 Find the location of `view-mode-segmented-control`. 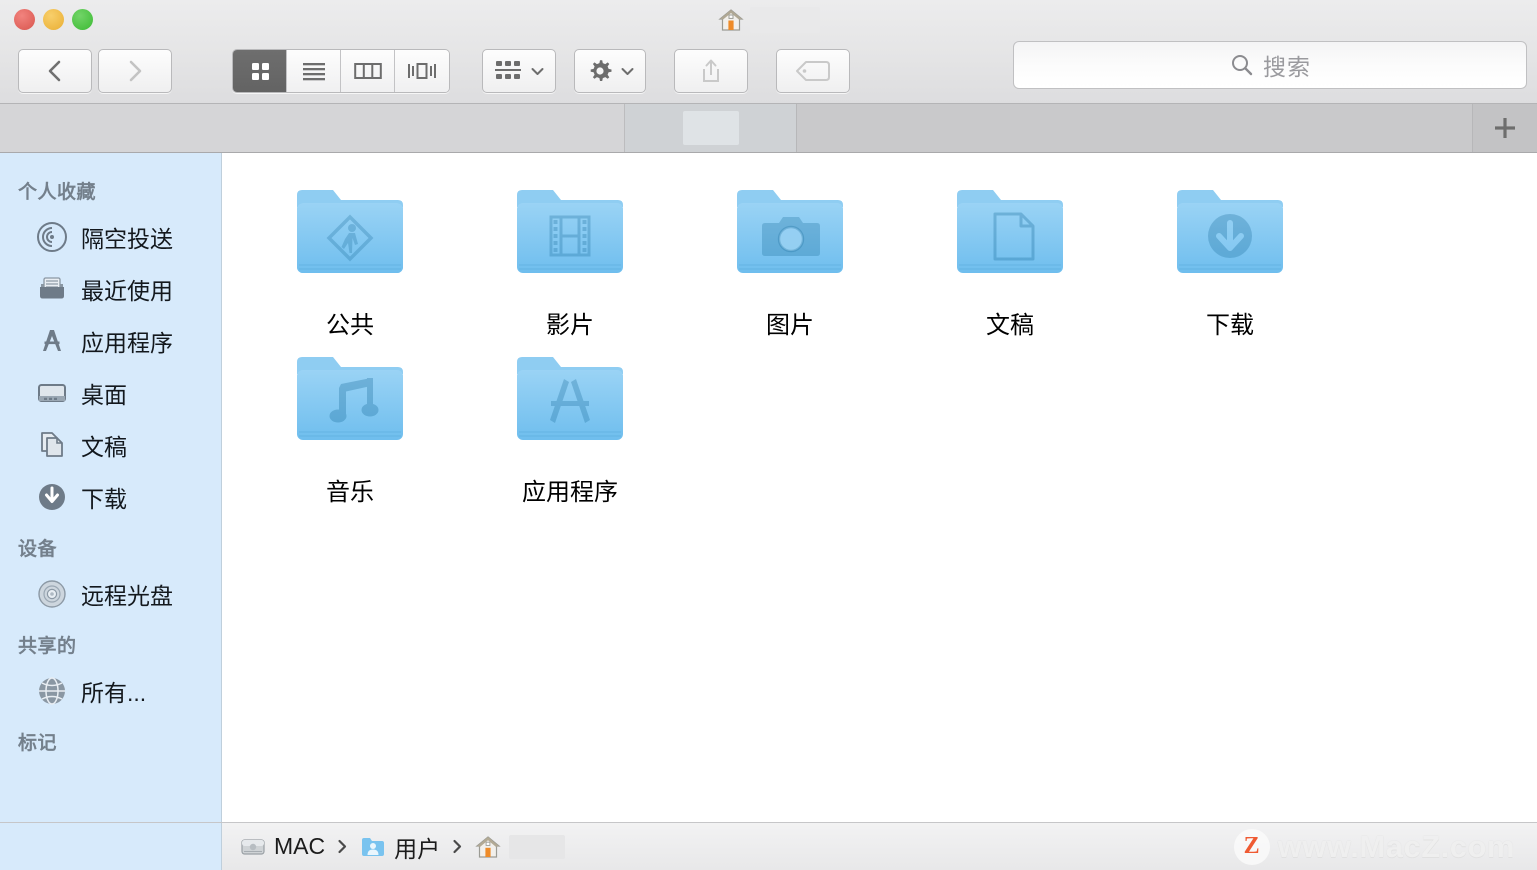

view-mode-segmented-control is located at coordinates (341, 71).